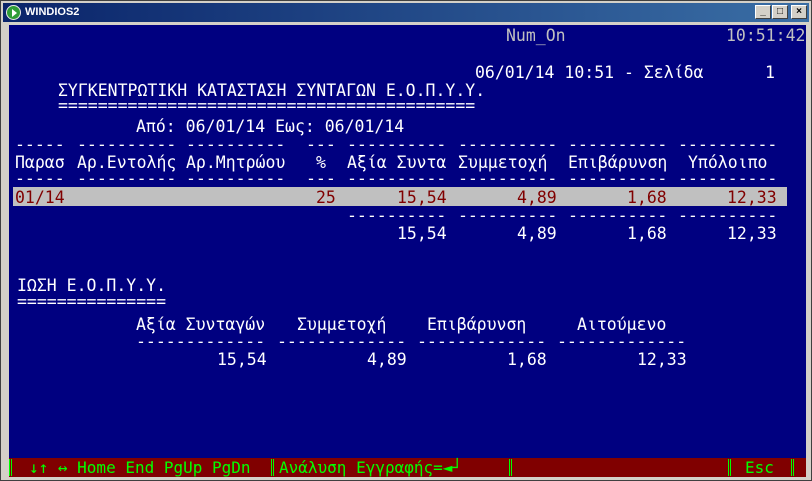  Describe the element at coordinates (236, 144) in the screenshot. I see `col-rule-mitroo: ----------` at that location.